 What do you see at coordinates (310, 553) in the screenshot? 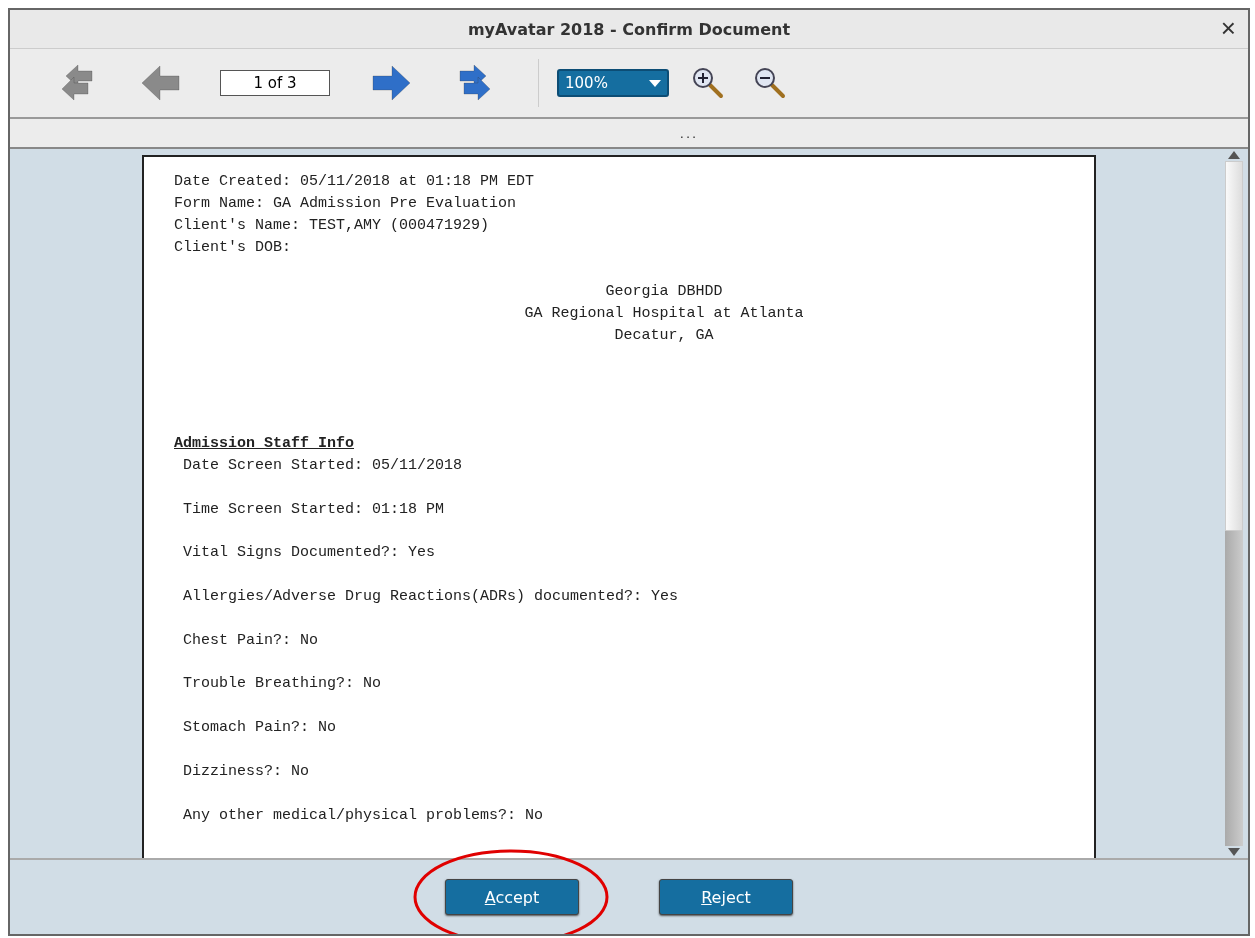
I see `form-answer: Vital Signs Documented?: Yes` at bounding box center [310, 553].